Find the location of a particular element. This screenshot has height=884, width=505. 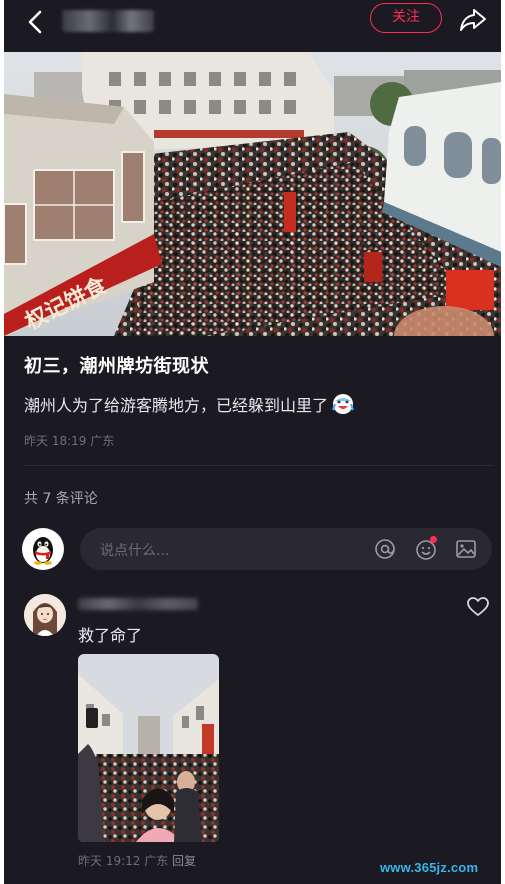

cartoon-girl-avatar-icon is located at coordinates (45, 615).